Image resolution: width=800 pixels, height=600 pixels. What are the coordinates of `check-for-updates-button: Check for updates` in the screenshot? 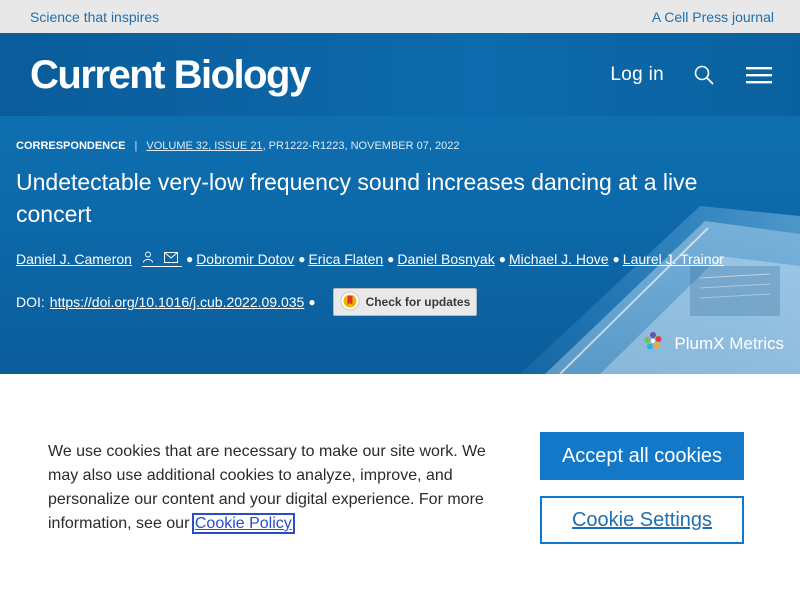 It's located at (405, 302).